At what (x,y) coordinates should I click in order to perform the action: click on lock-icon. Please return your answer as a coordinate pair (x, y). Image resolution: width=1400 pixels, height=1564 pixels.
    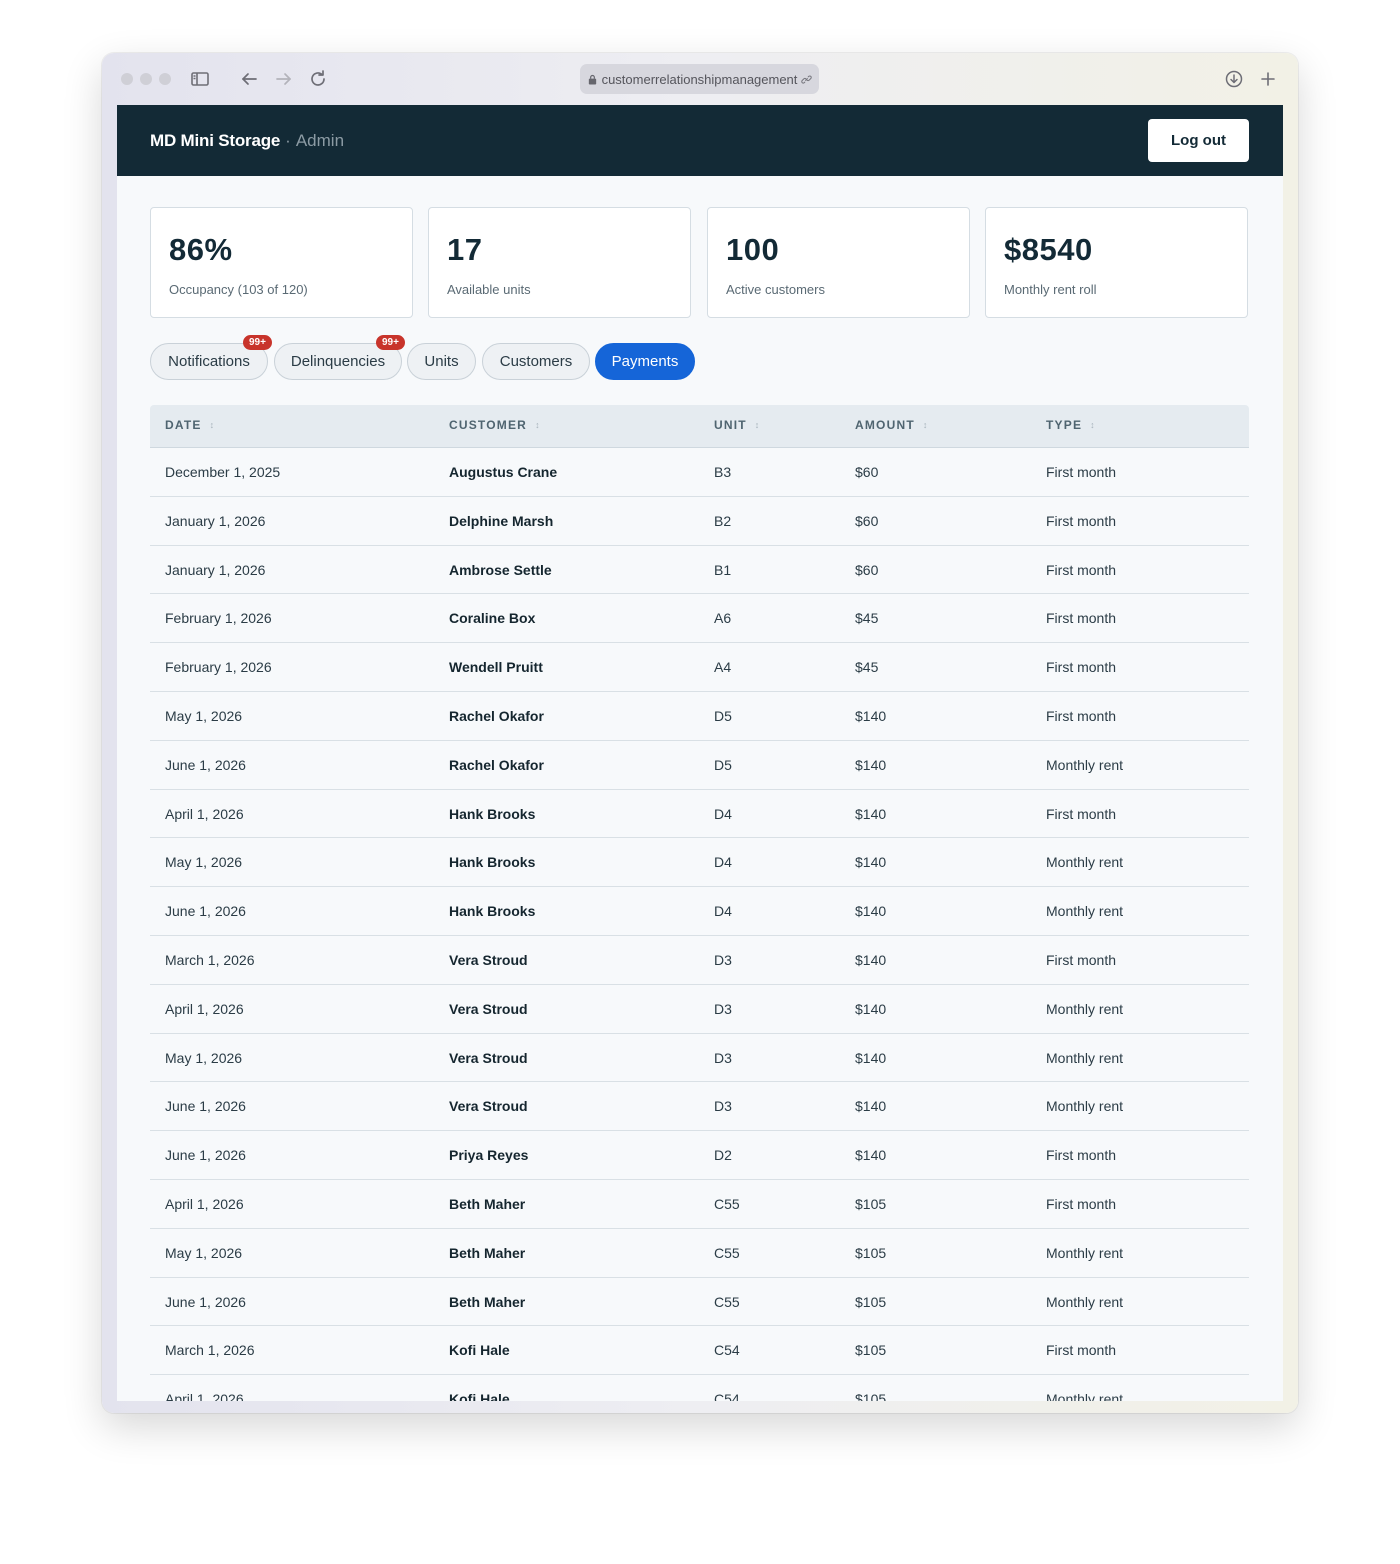
    Looking at the image, I should click on (592, 79).